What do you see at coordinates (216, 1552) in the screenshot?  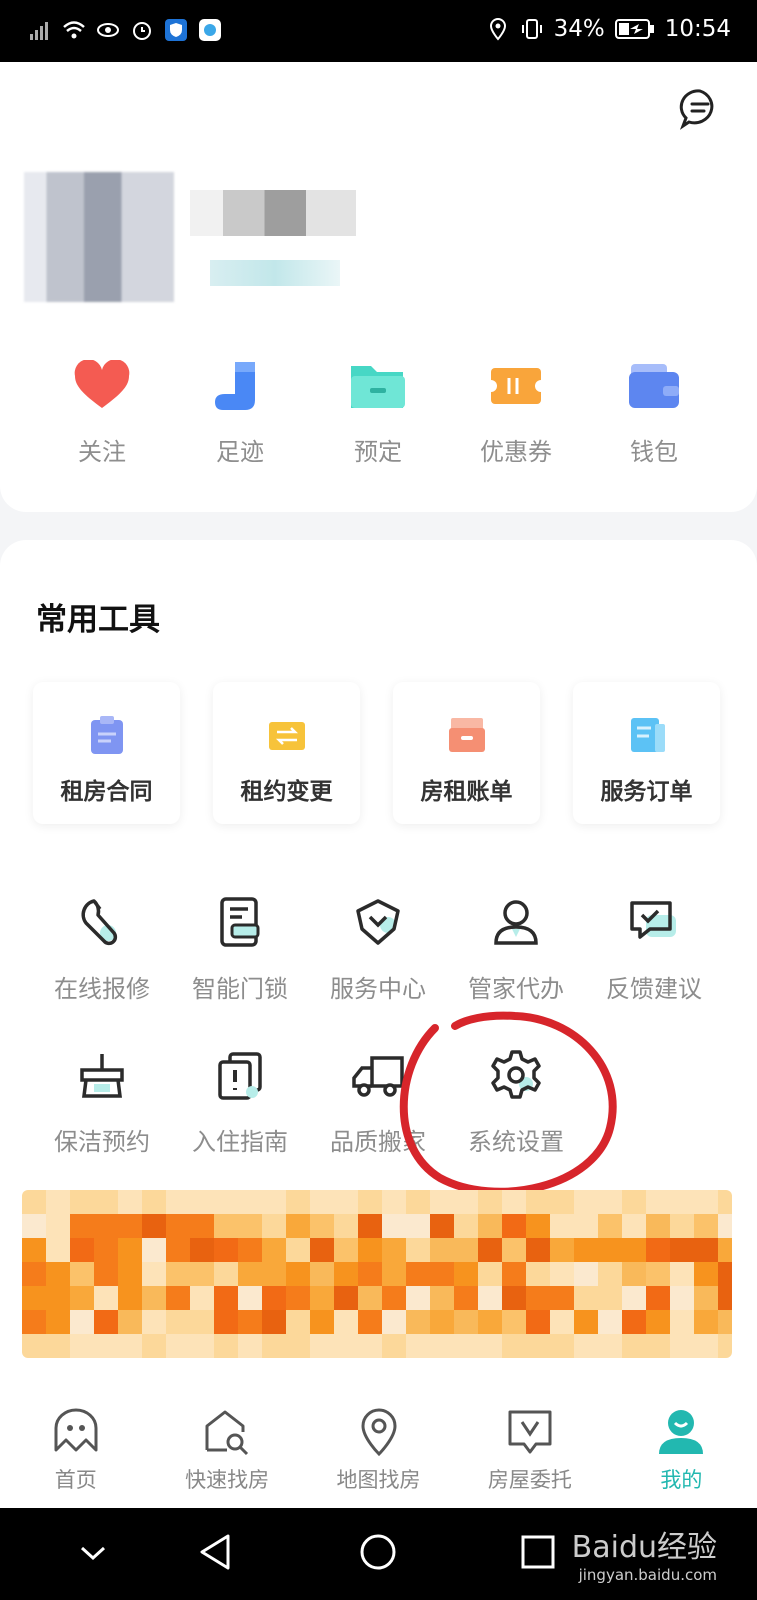 I see `back-icon` at bounding box center [216, 1552].